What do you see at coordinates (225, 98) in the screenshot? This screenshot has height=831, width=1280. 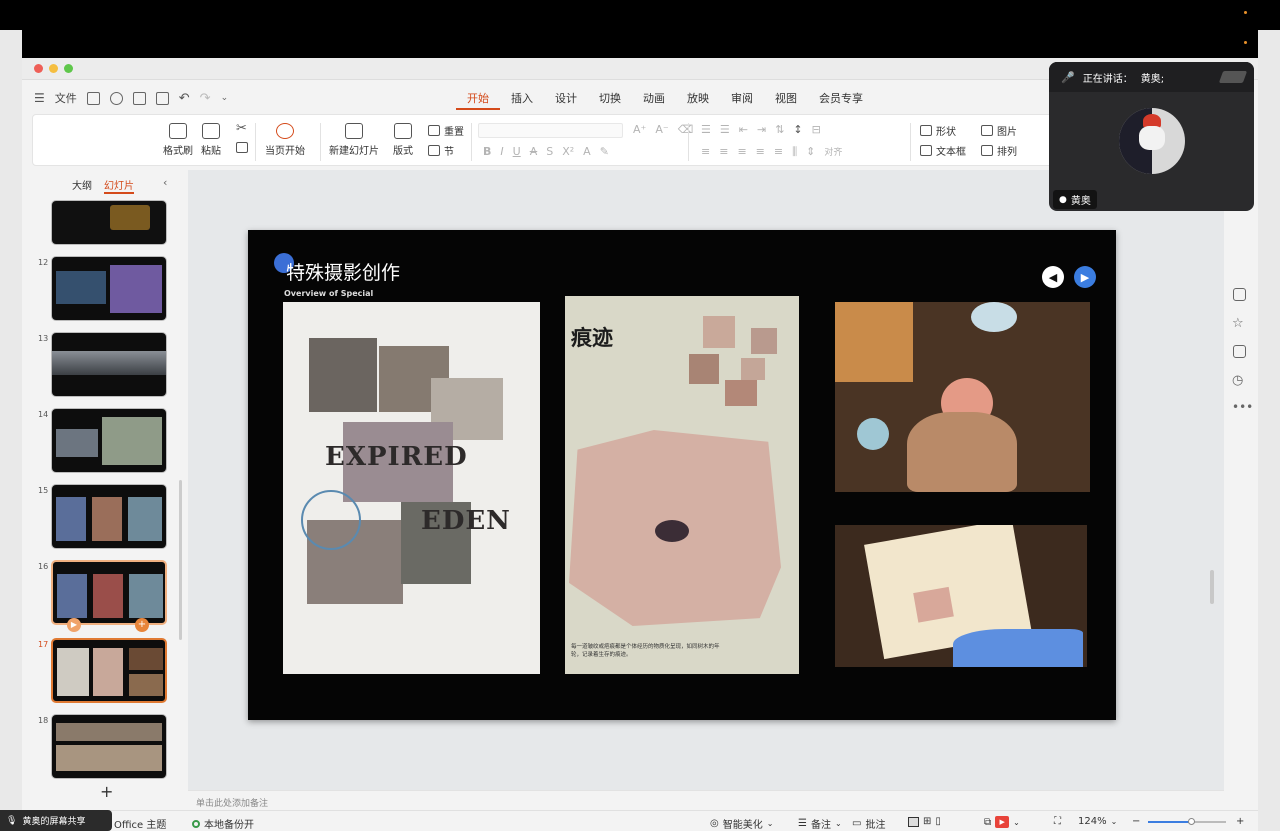 I see `more-chevron-icon: ⌄` at bounding box center [225, 98].